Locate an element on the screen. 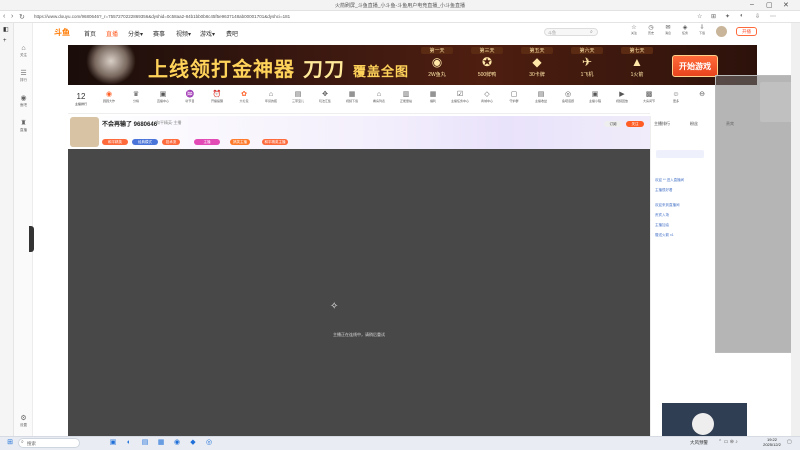 The image size is (800, 450). func-item-6: ⌂ 年货的狐 is located at coordinates (271, 96).